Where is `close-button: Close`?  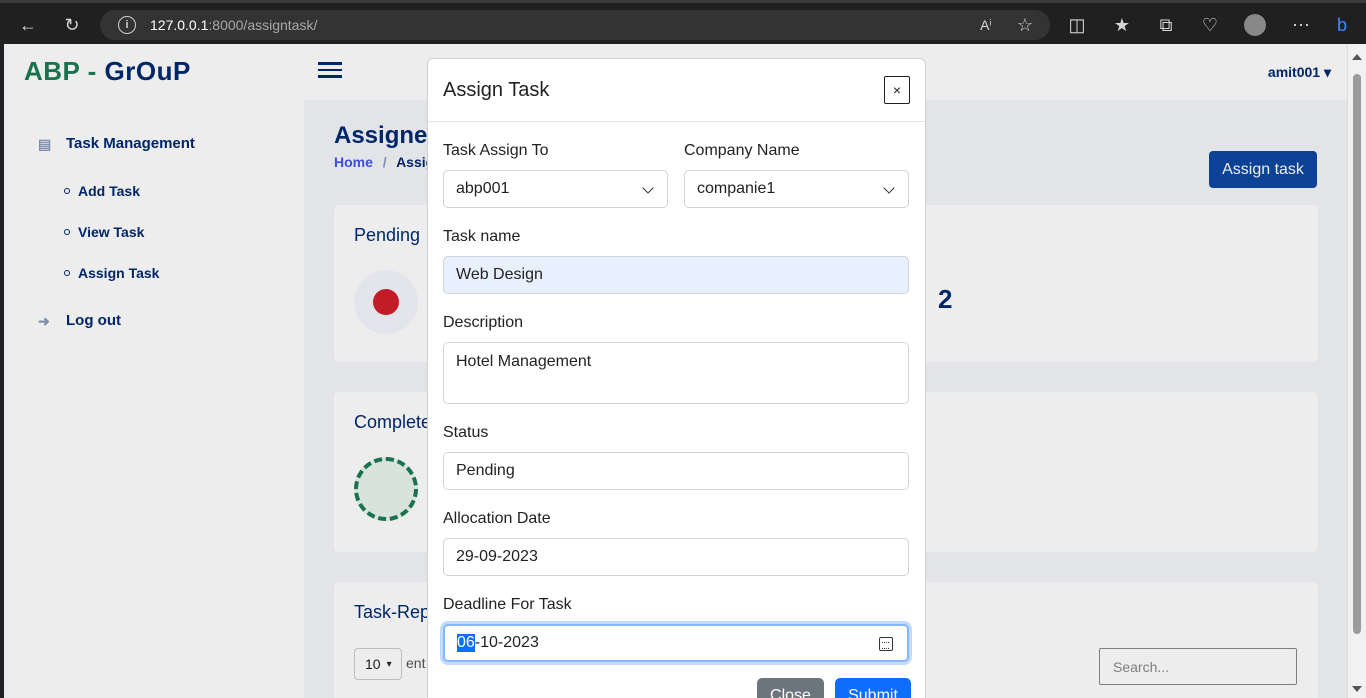 close-button: Close is located at coordinates (790, 688).